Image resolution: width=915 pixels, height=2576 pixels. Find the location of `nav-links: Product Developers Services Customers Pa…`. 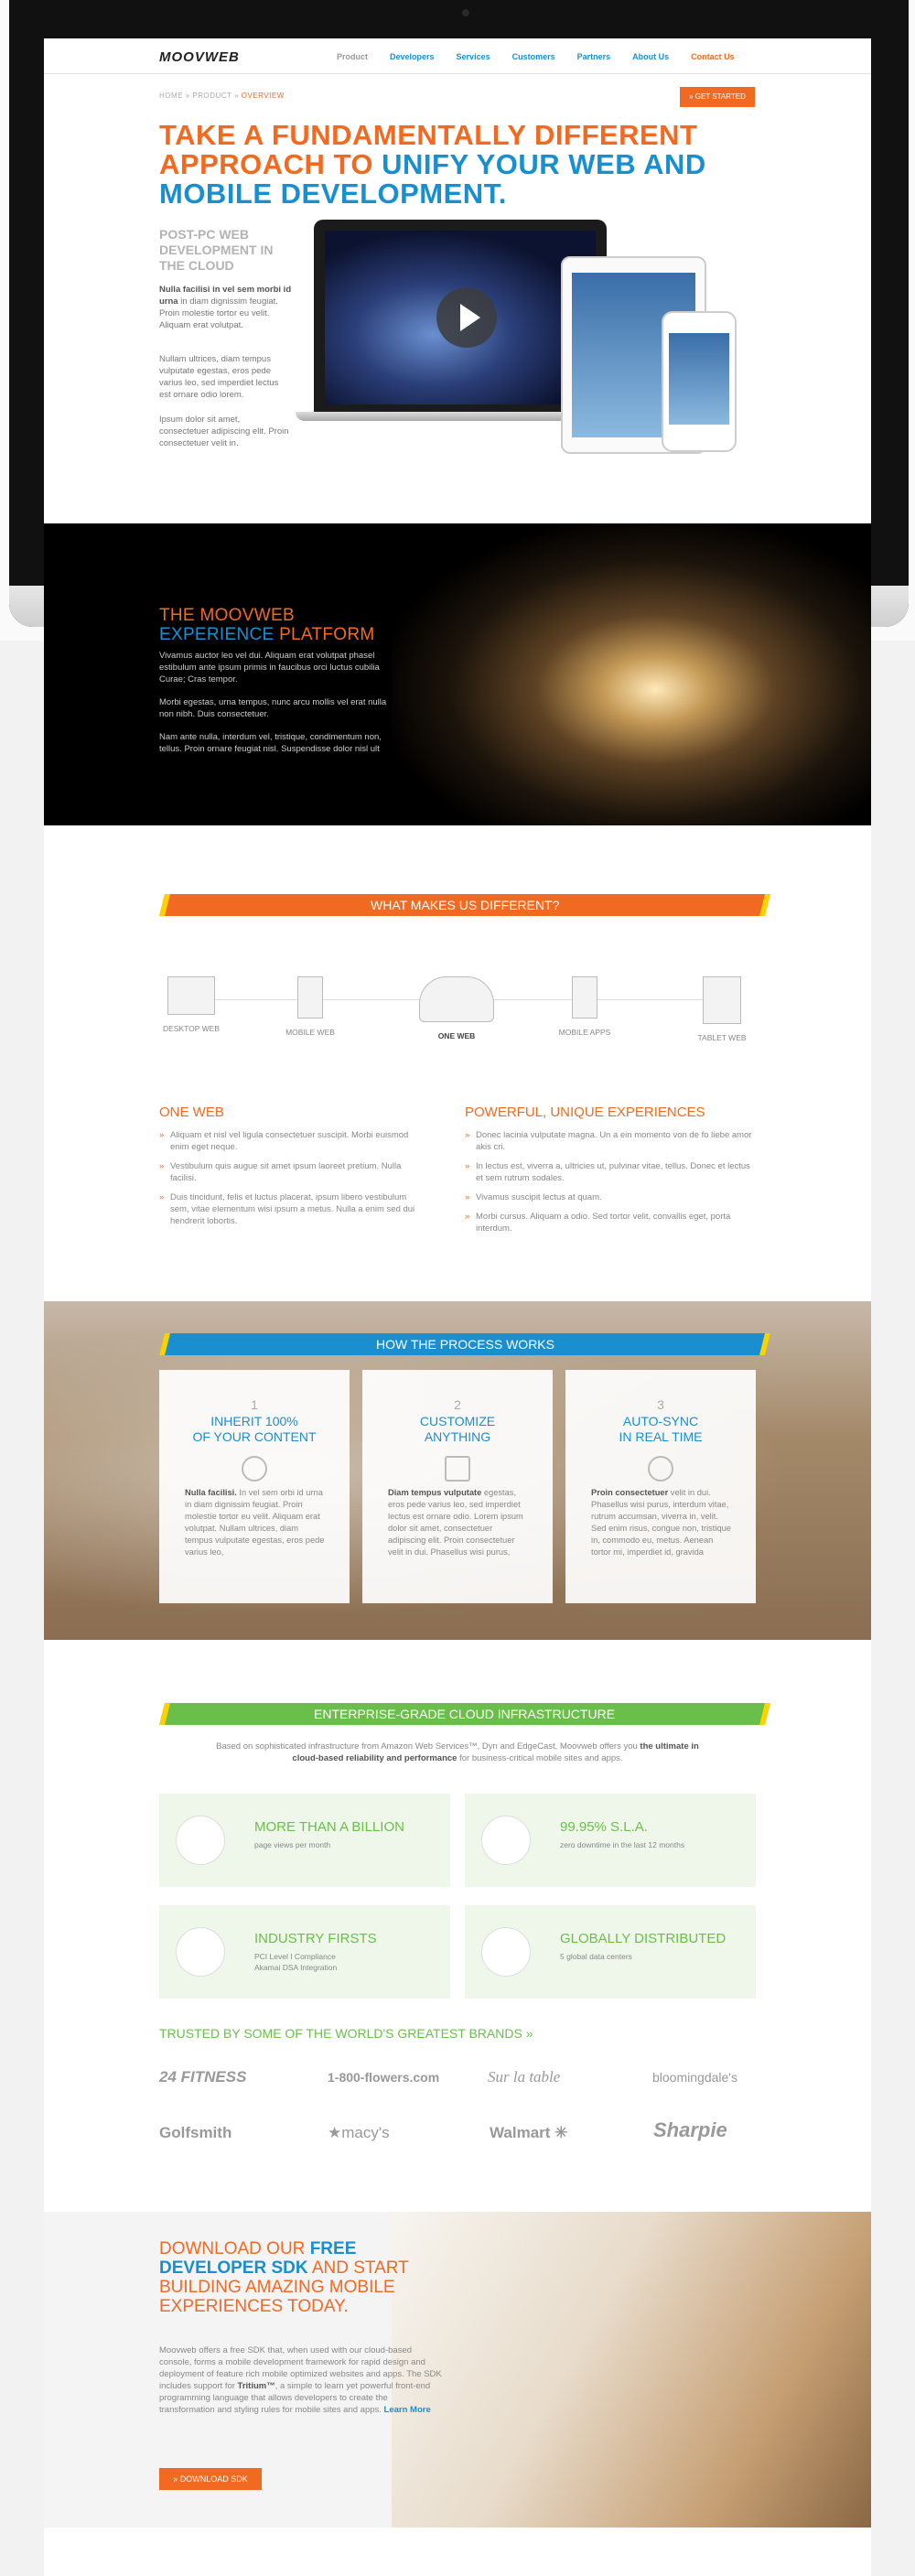

nav-links: Product Developers Services Customers Pa… is located at coordinates (547, 56).